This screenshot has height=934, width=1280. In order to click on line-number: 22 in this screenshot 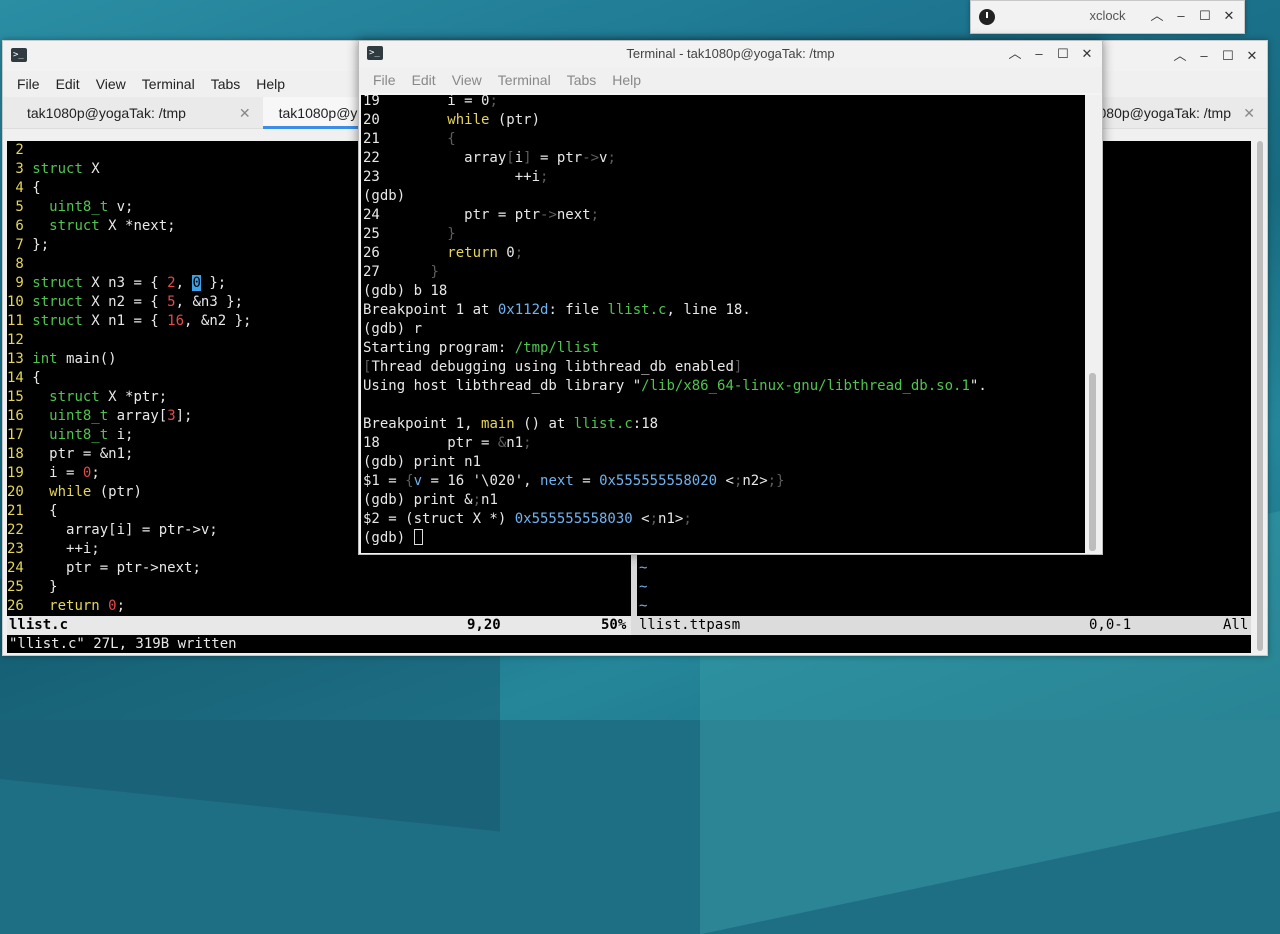, I will do `click(20, 530)`.